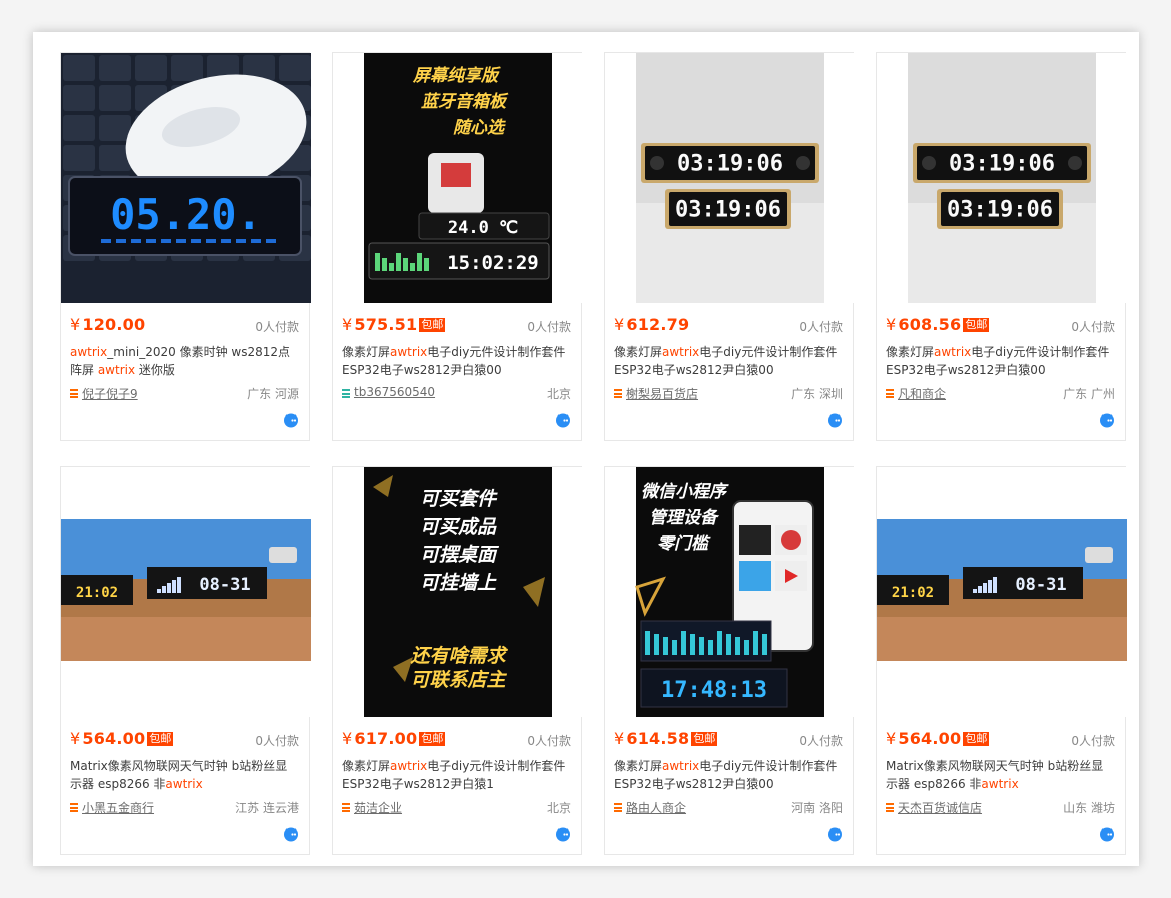 This screenshot has width=1171, height=898. What do you see at coordinates (460, 555) in the screenshot?
I see `svg-text: 可摆桌面` at bounding box center [460, 555].